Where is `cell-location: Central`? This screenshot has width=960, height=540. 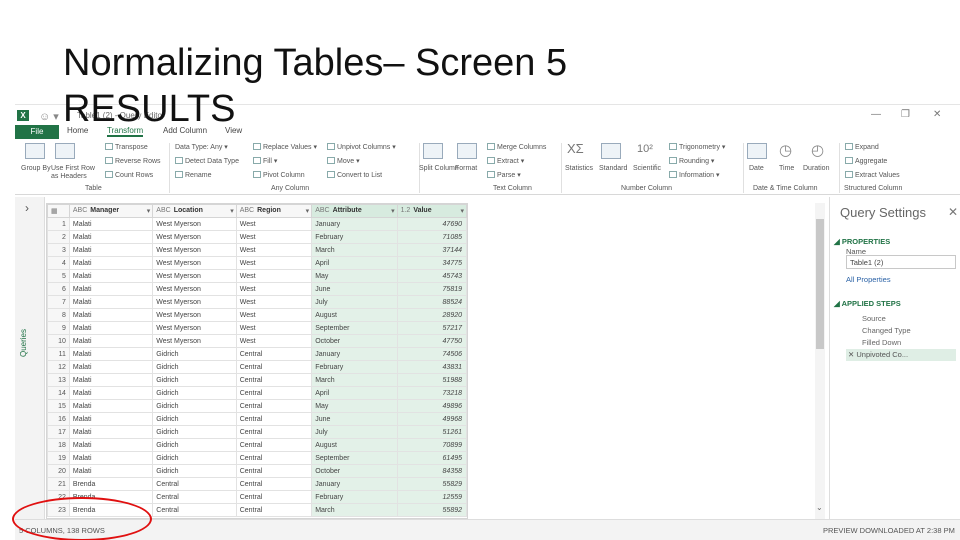 cell-location: Central is located at coordinates (194, 484).